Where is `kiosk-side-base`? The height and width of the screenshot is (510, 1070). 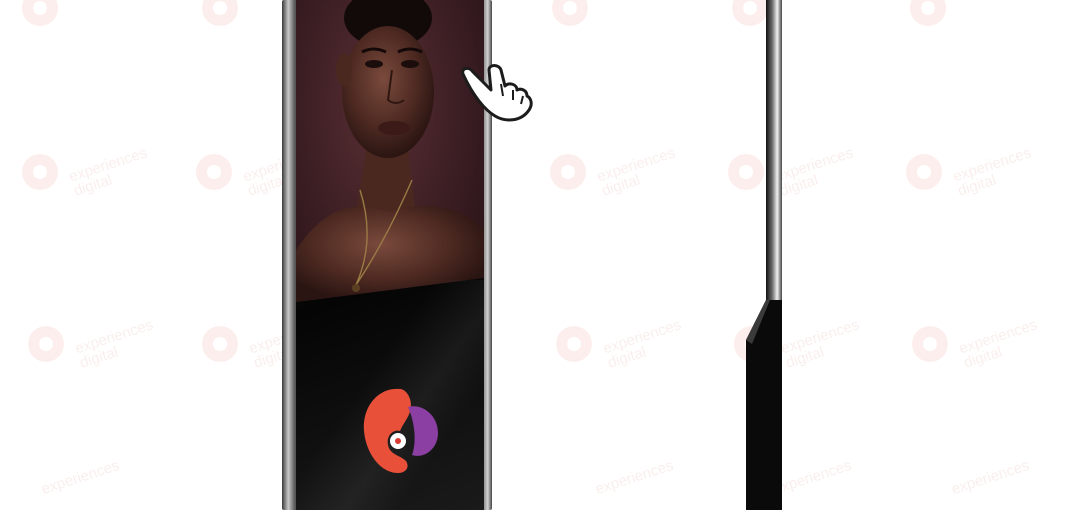 kiosk-side-base is located at coordinates (764, 405).